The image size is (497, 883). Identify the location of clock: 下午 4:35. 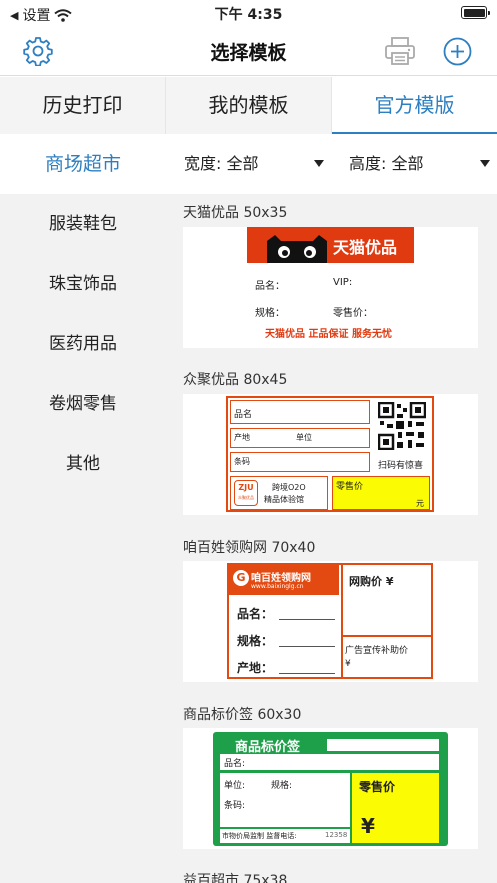
(248, 15).